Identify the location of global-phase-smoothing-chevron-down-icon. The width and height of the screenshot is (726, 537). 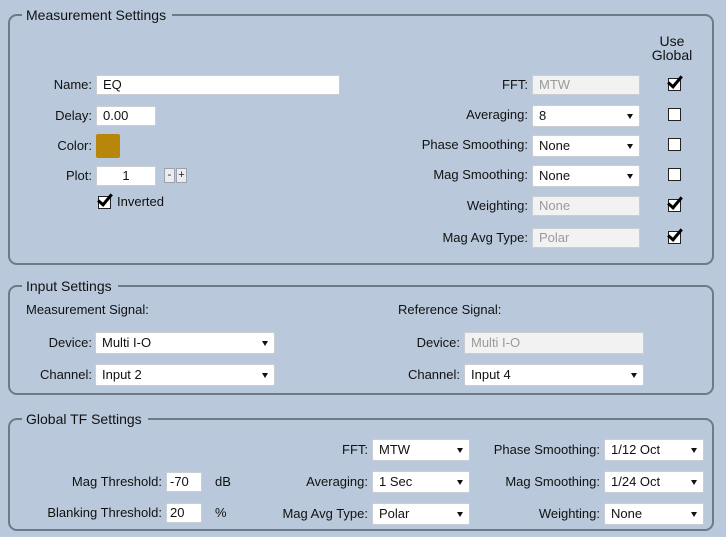
(694, 450).